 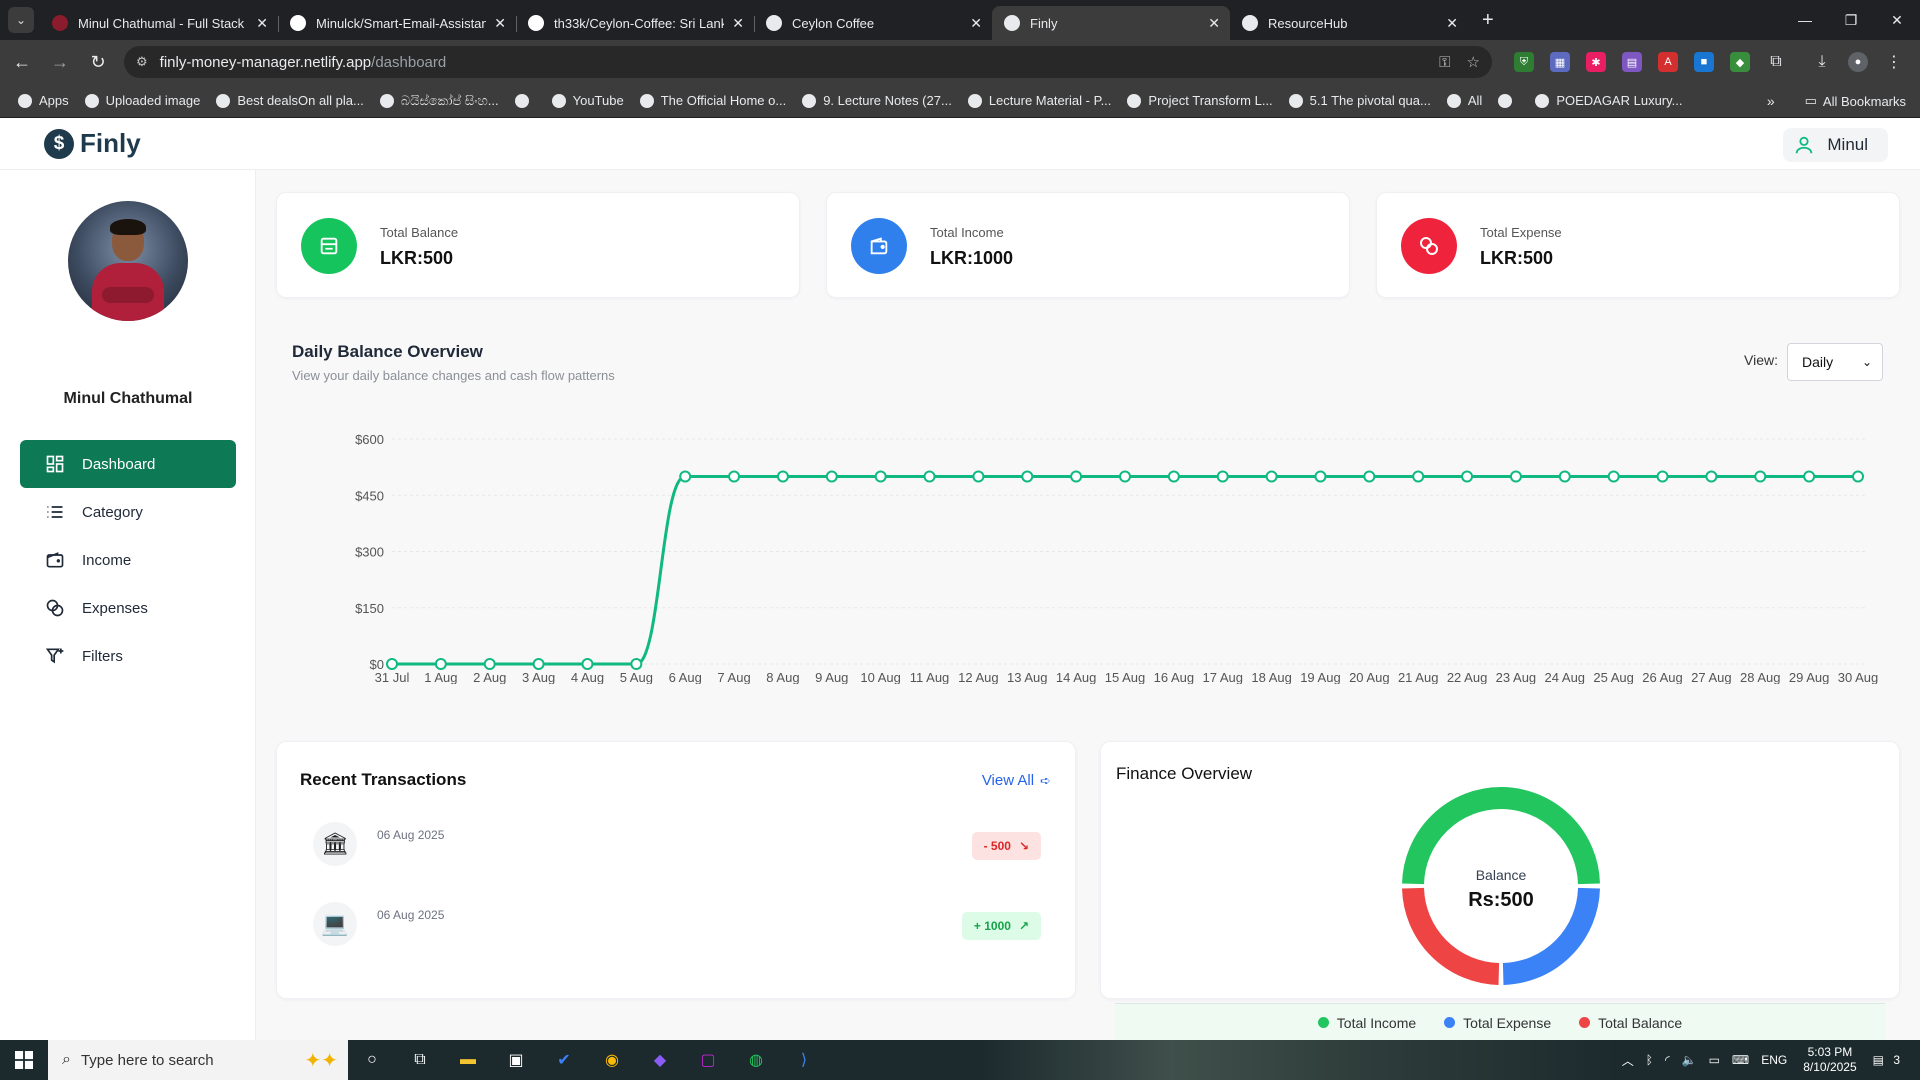 What do you see at coordinates (1894, 62) in the screenshot?
I see `menu-kebab-icon: ⋮` at bounding box center [1894, 62].